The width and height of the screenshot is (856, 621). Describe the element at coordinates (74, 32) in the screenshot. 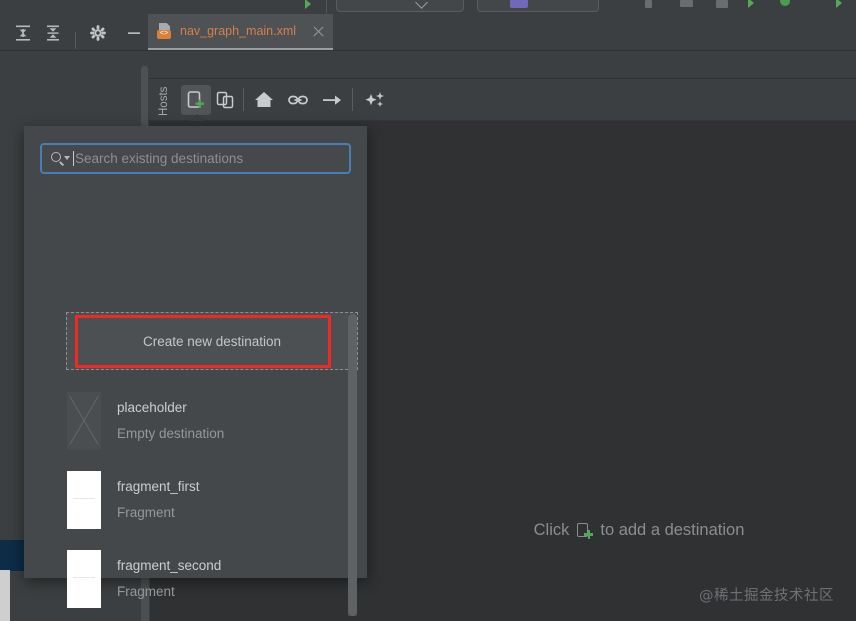

I see `tool-window-header` at that location.